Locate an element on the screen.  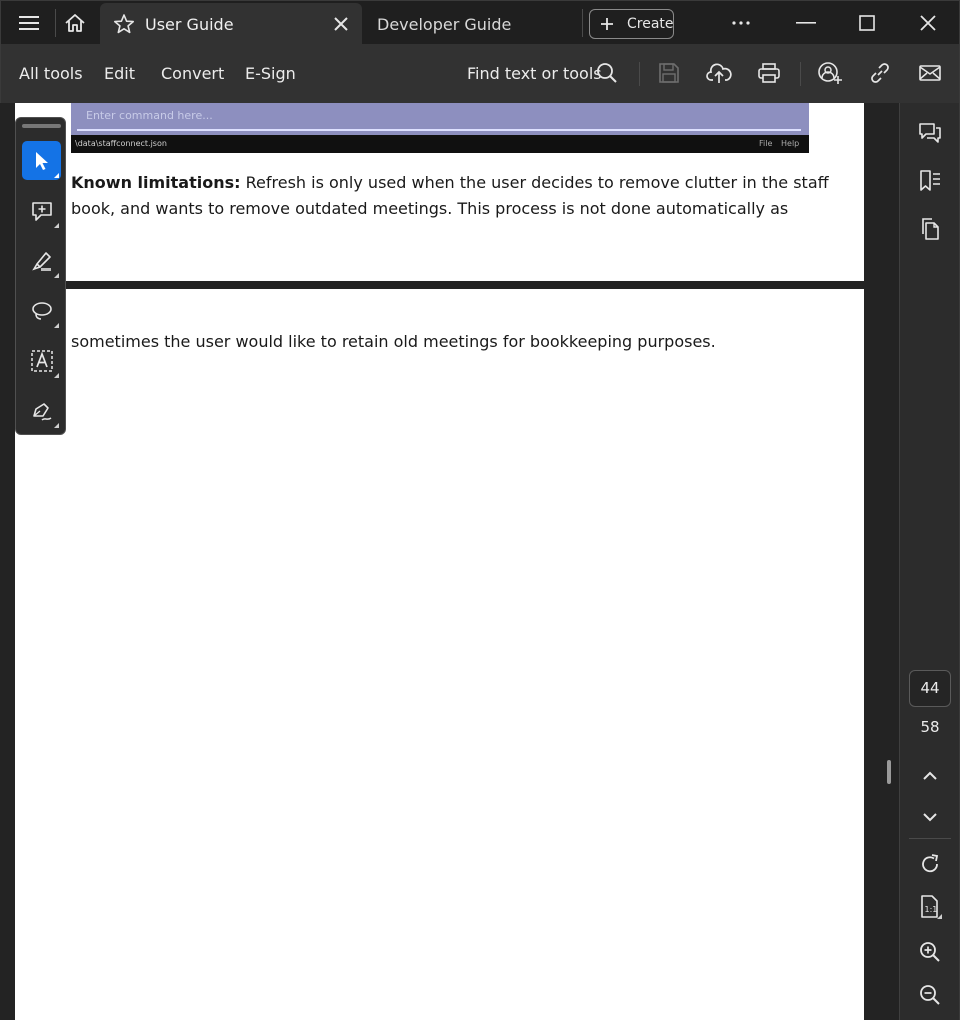
more-icon is located at coordinates (741, 23).